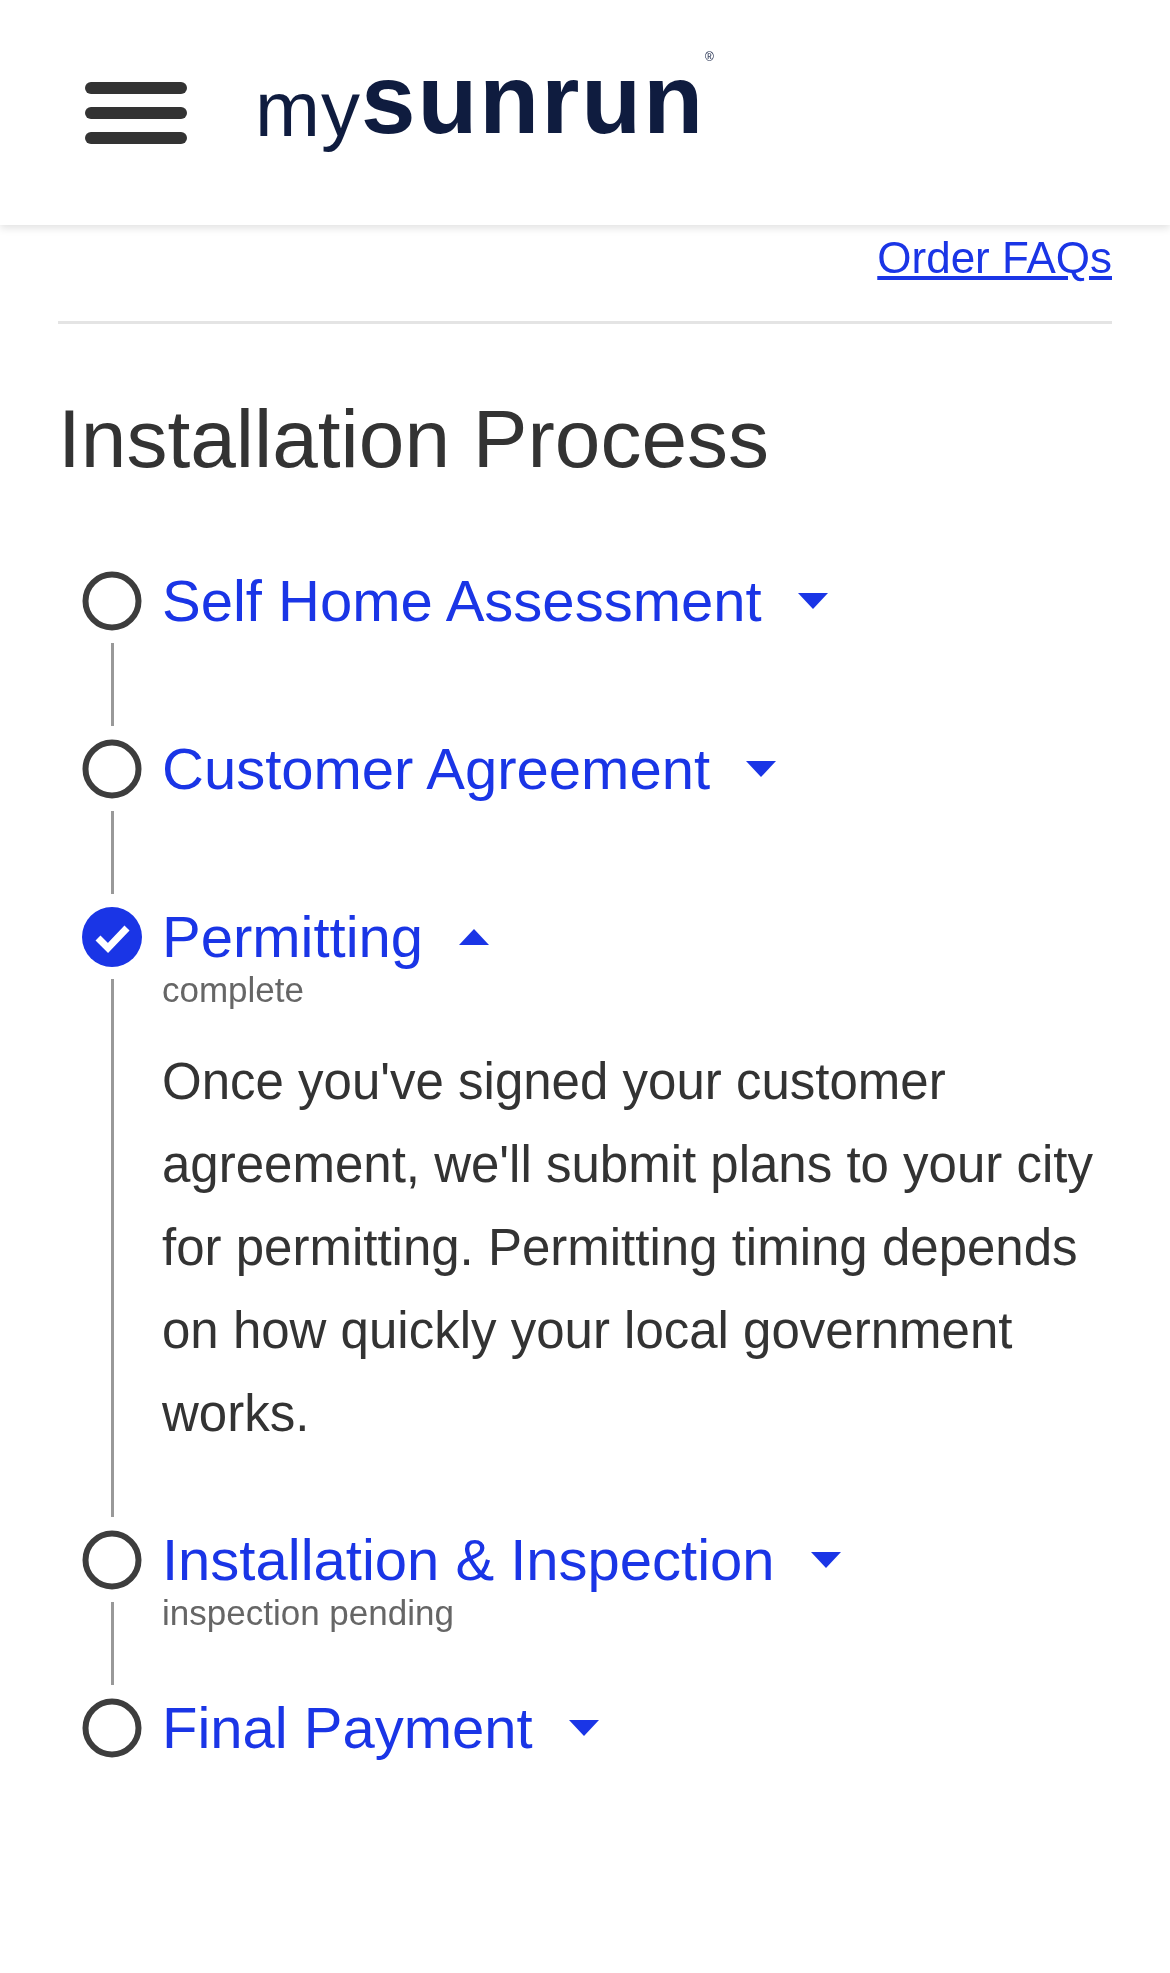  What do you see at coordinates (308, 109) in the screenshot?
I see `logo-prefix: my` at bounding box center [308, 109].